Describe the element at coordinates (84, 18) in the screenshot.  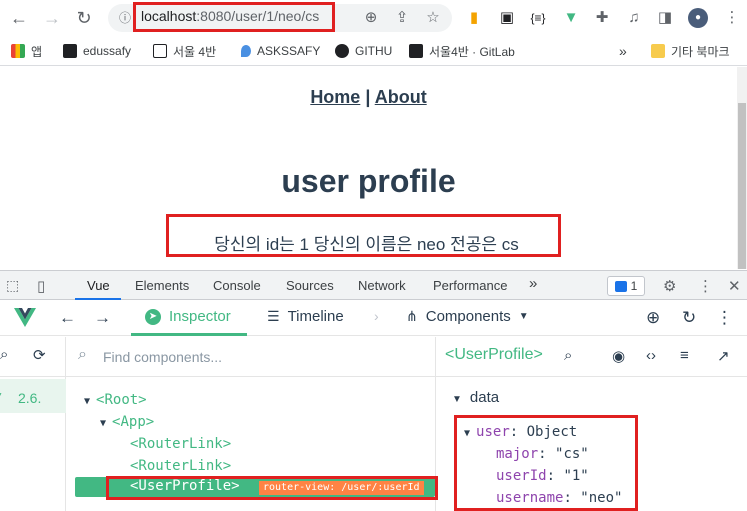
I see `reload-icon: ↻` at that location.